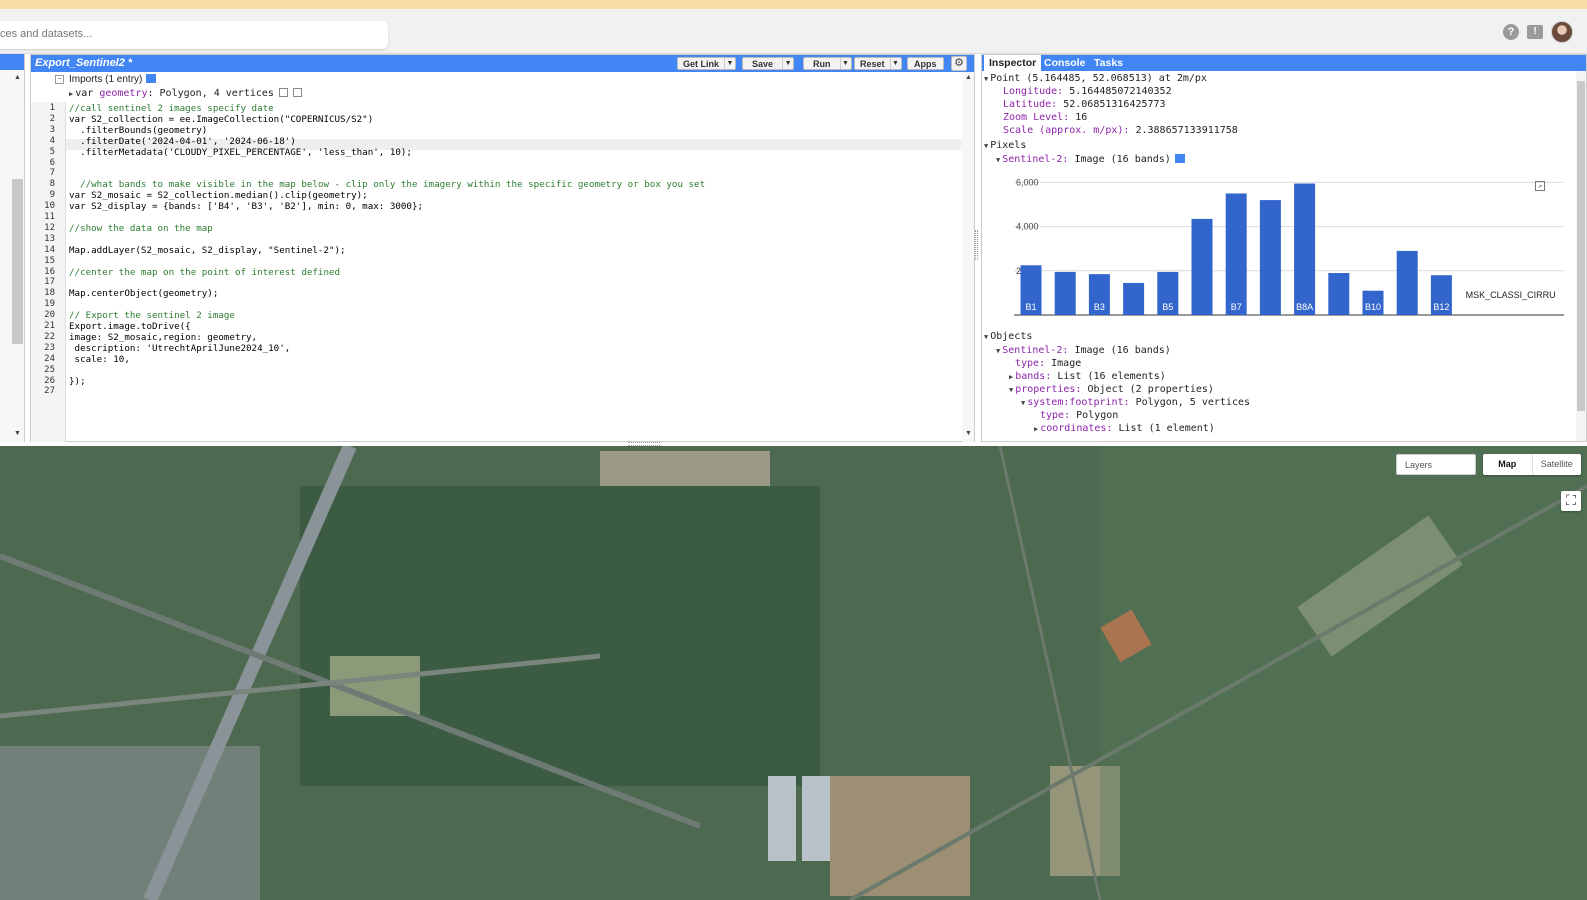 The width and height of the screenshot is (1587, 900). I want to click on help-icon: ?, so click(1511, 32).